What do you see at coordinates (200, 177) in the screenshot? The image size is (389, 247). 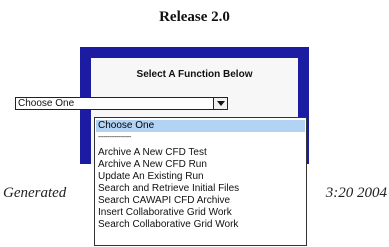 I see `option-update-existing-run: Update An Existing Run` at bounding box center [200, 177].